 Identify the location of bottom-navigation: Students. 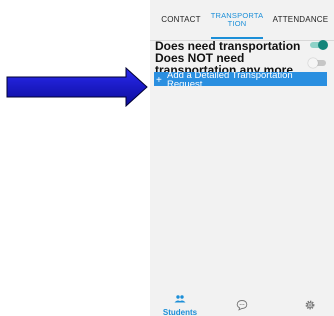
(242, 303).